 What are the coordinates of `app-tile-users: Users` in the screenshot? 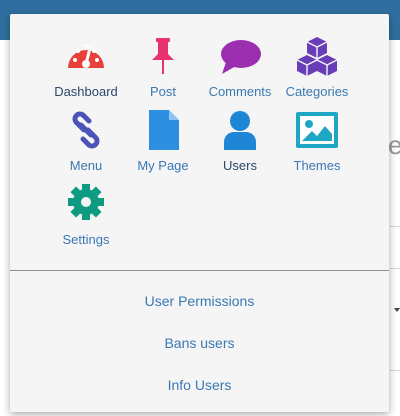 It's located at (240, 145).